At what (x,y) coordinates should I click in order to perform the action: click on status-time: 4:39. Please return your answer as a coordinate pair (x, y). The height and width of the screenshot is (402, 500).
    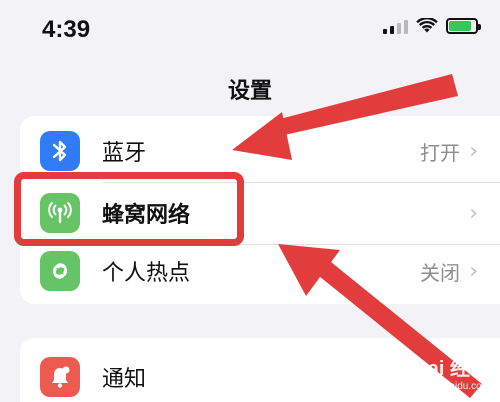
    Looking at the image, I should click on (66, 29).